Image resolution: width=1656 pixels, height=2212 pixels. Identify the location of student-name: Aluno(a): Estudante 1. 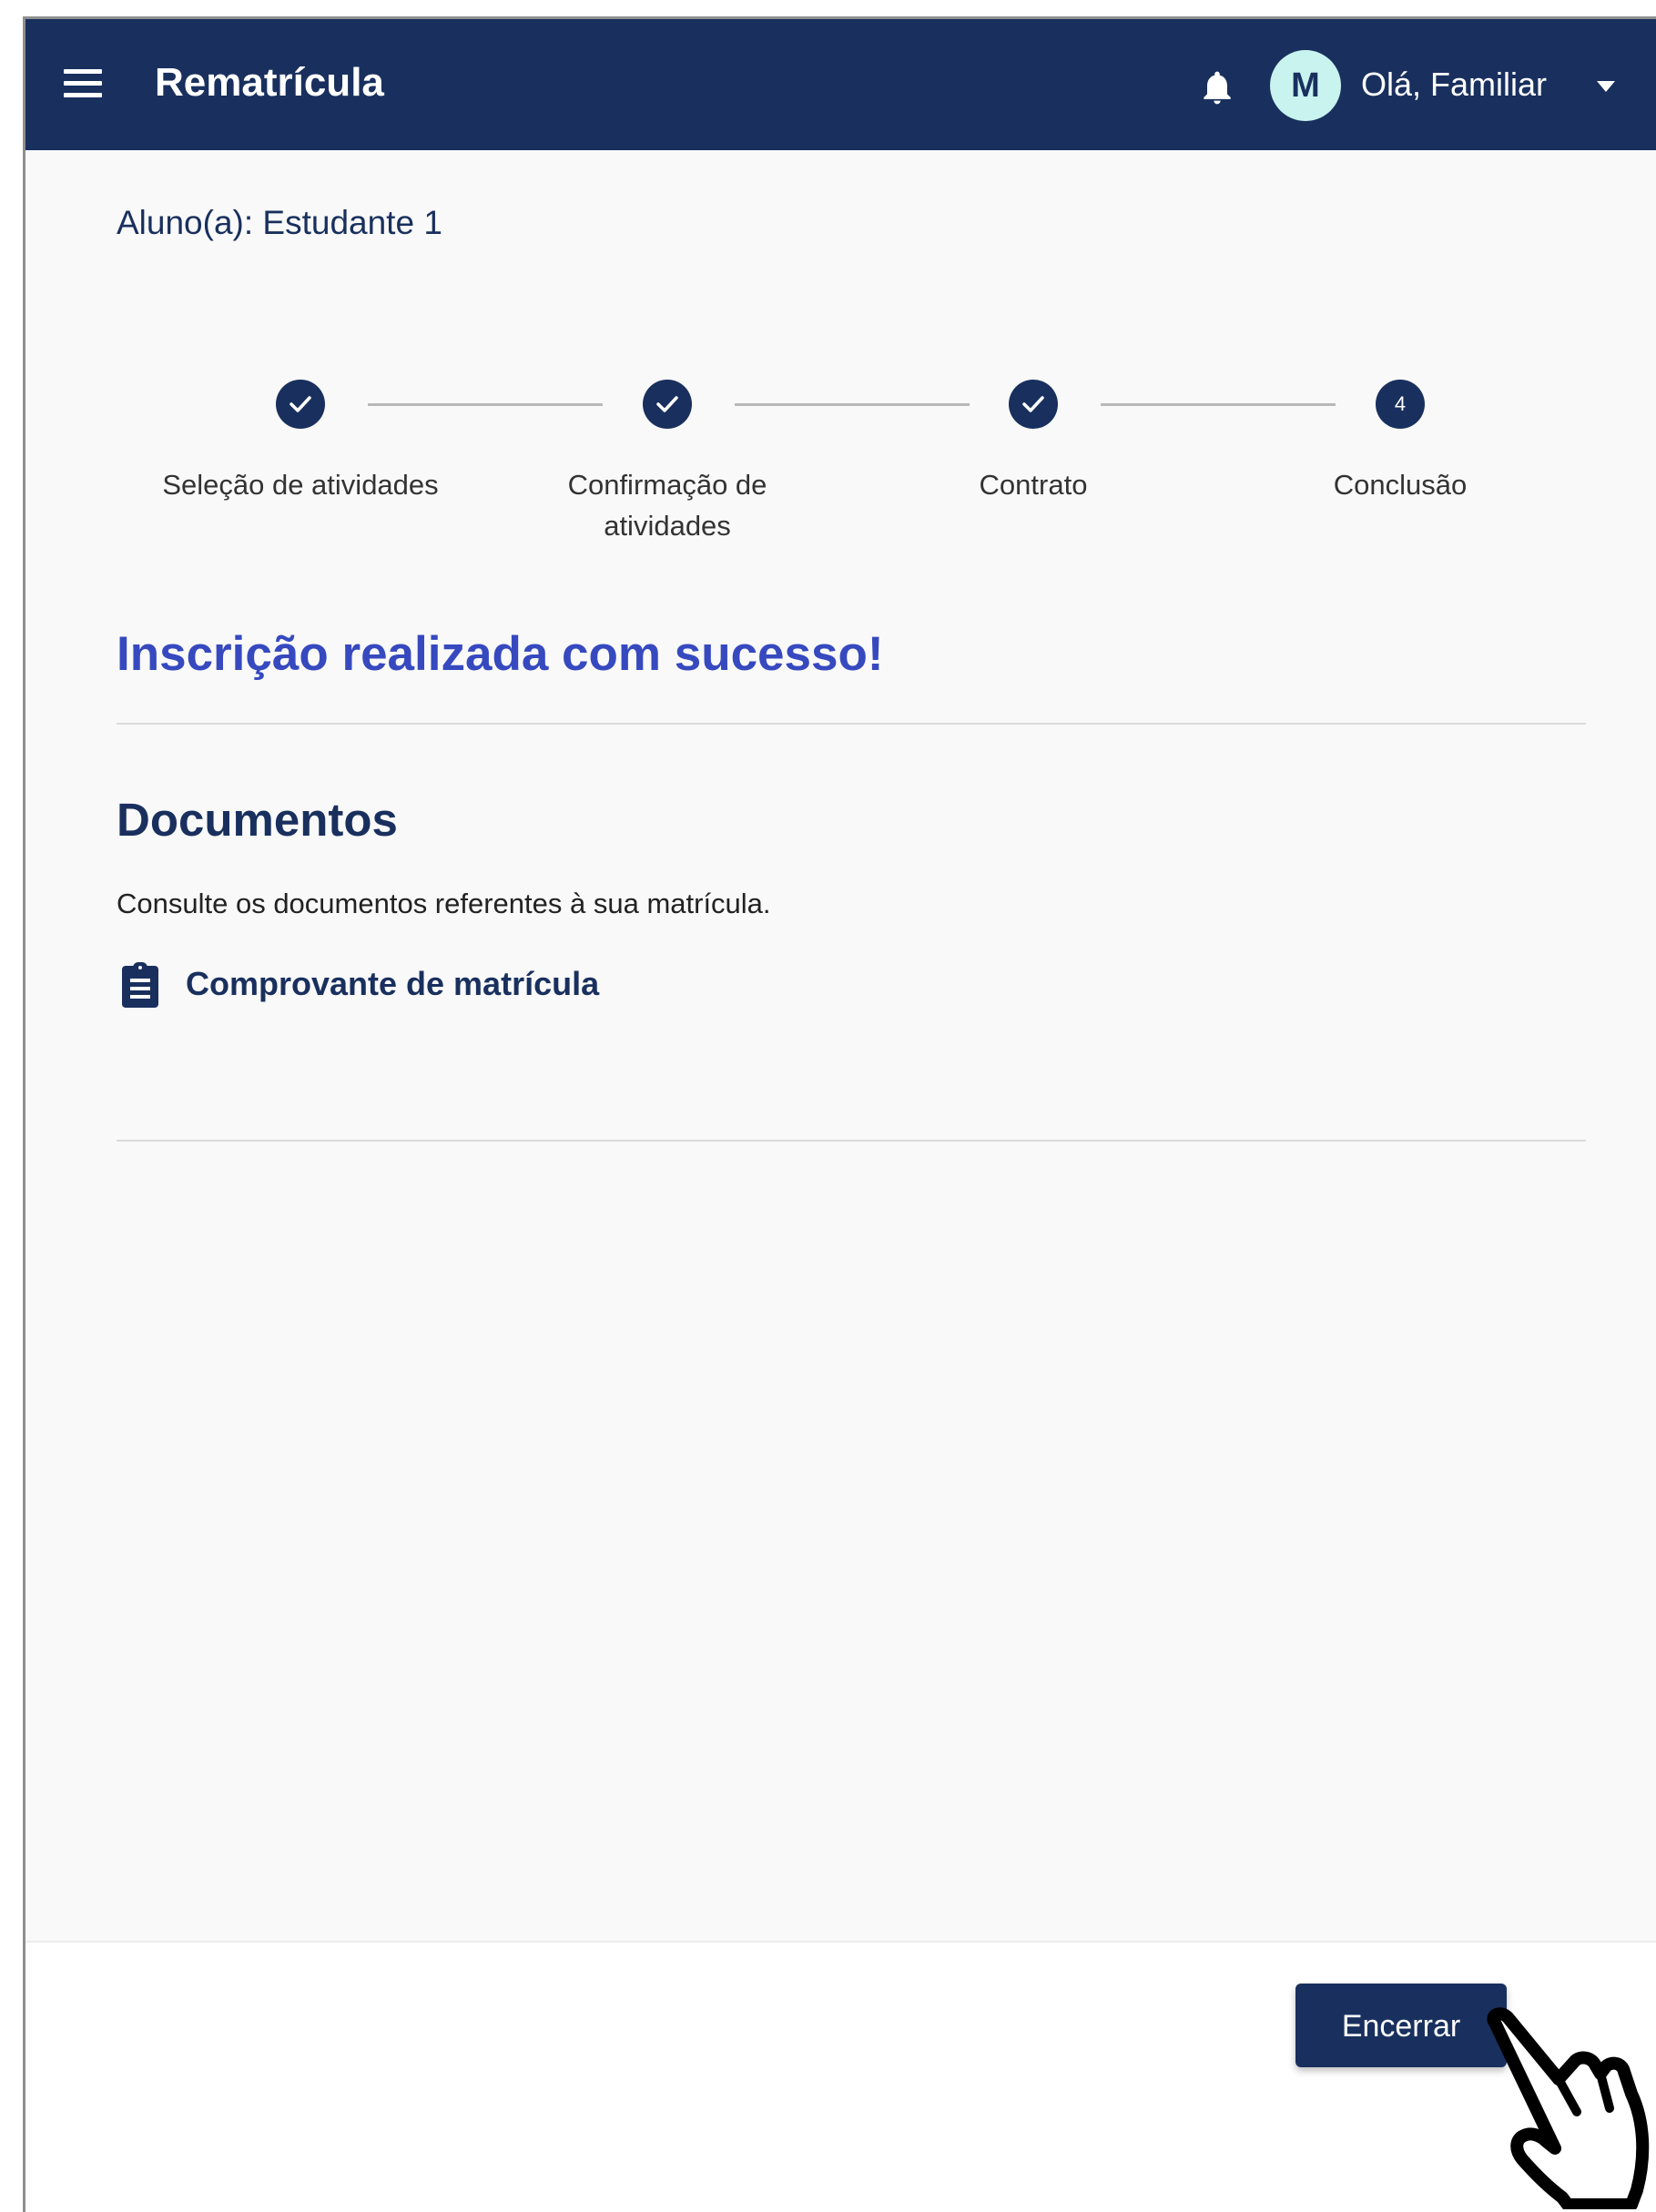
(280, 222).